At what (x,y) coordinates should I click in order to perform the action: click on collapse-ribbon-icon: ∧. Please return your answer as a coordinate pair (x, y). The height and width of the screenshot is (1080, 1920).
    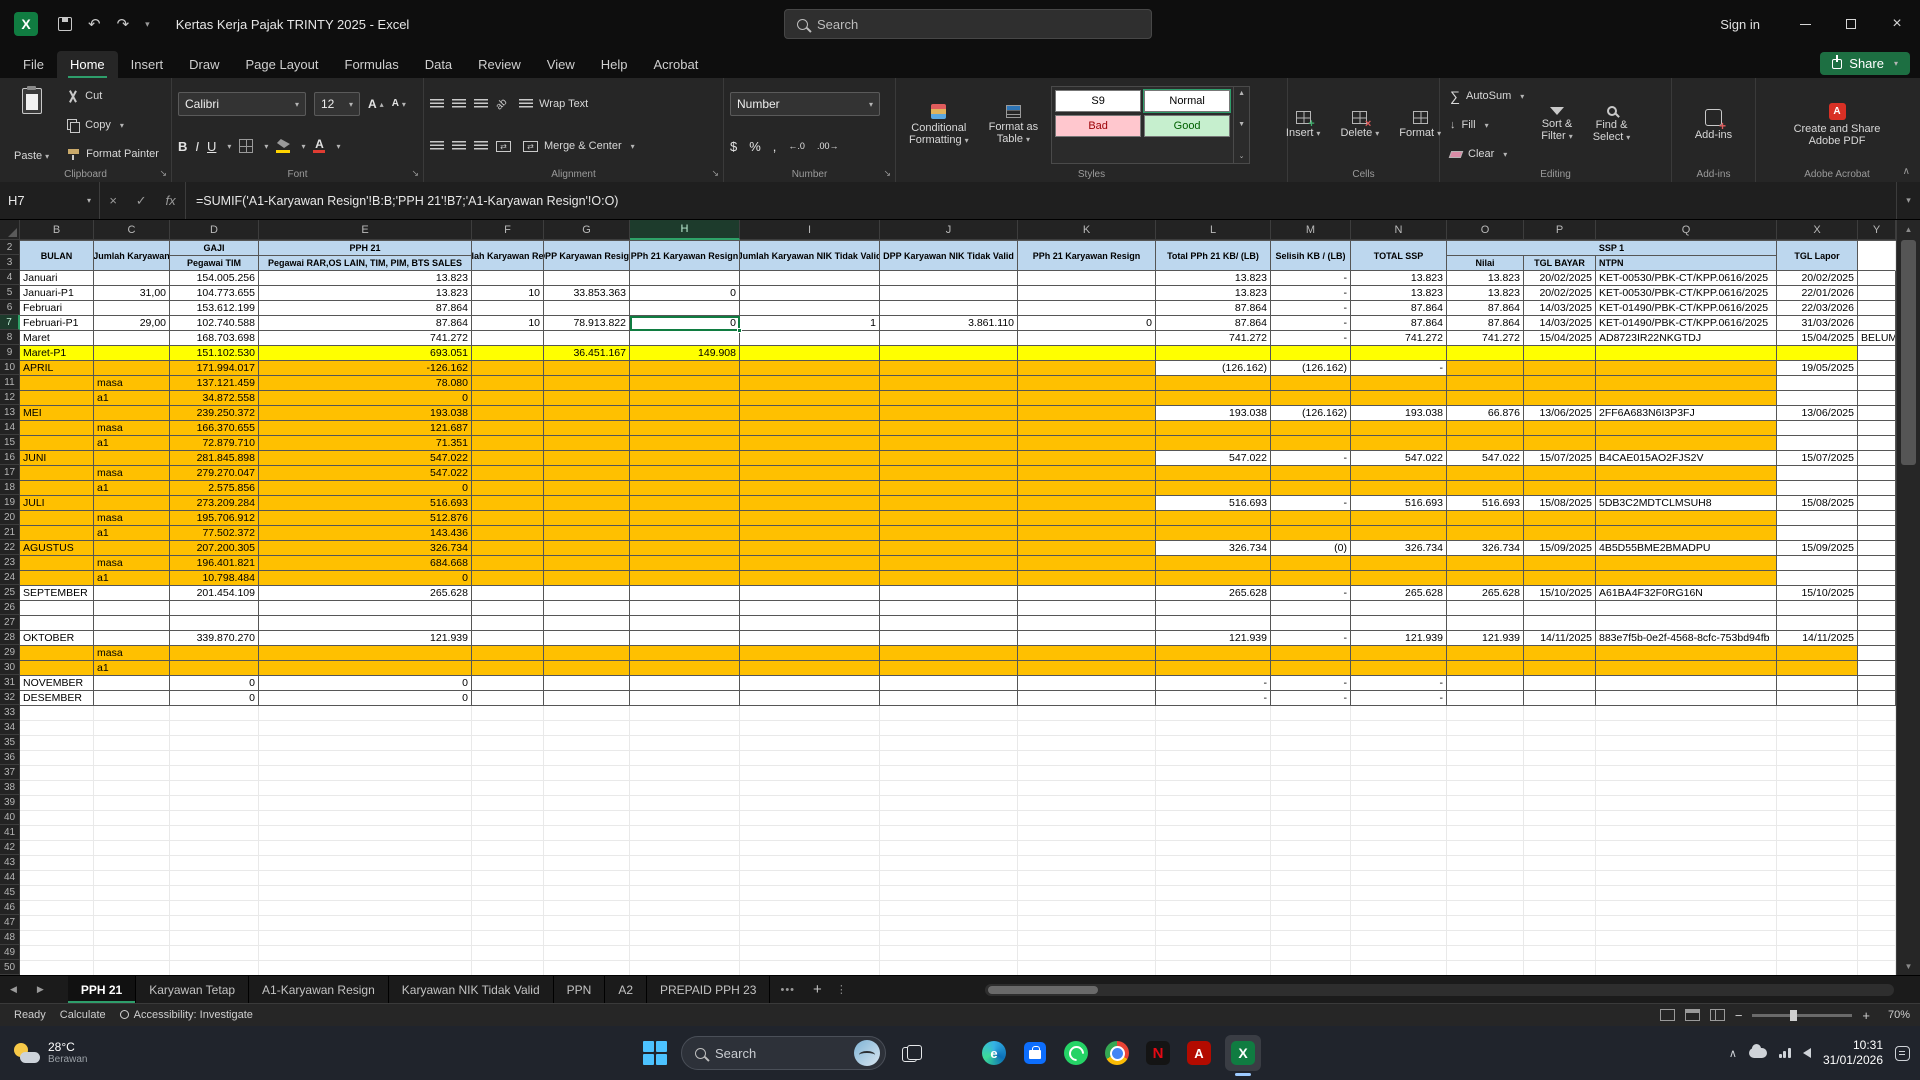
    Looking at the image, I should click on (1906, 171).